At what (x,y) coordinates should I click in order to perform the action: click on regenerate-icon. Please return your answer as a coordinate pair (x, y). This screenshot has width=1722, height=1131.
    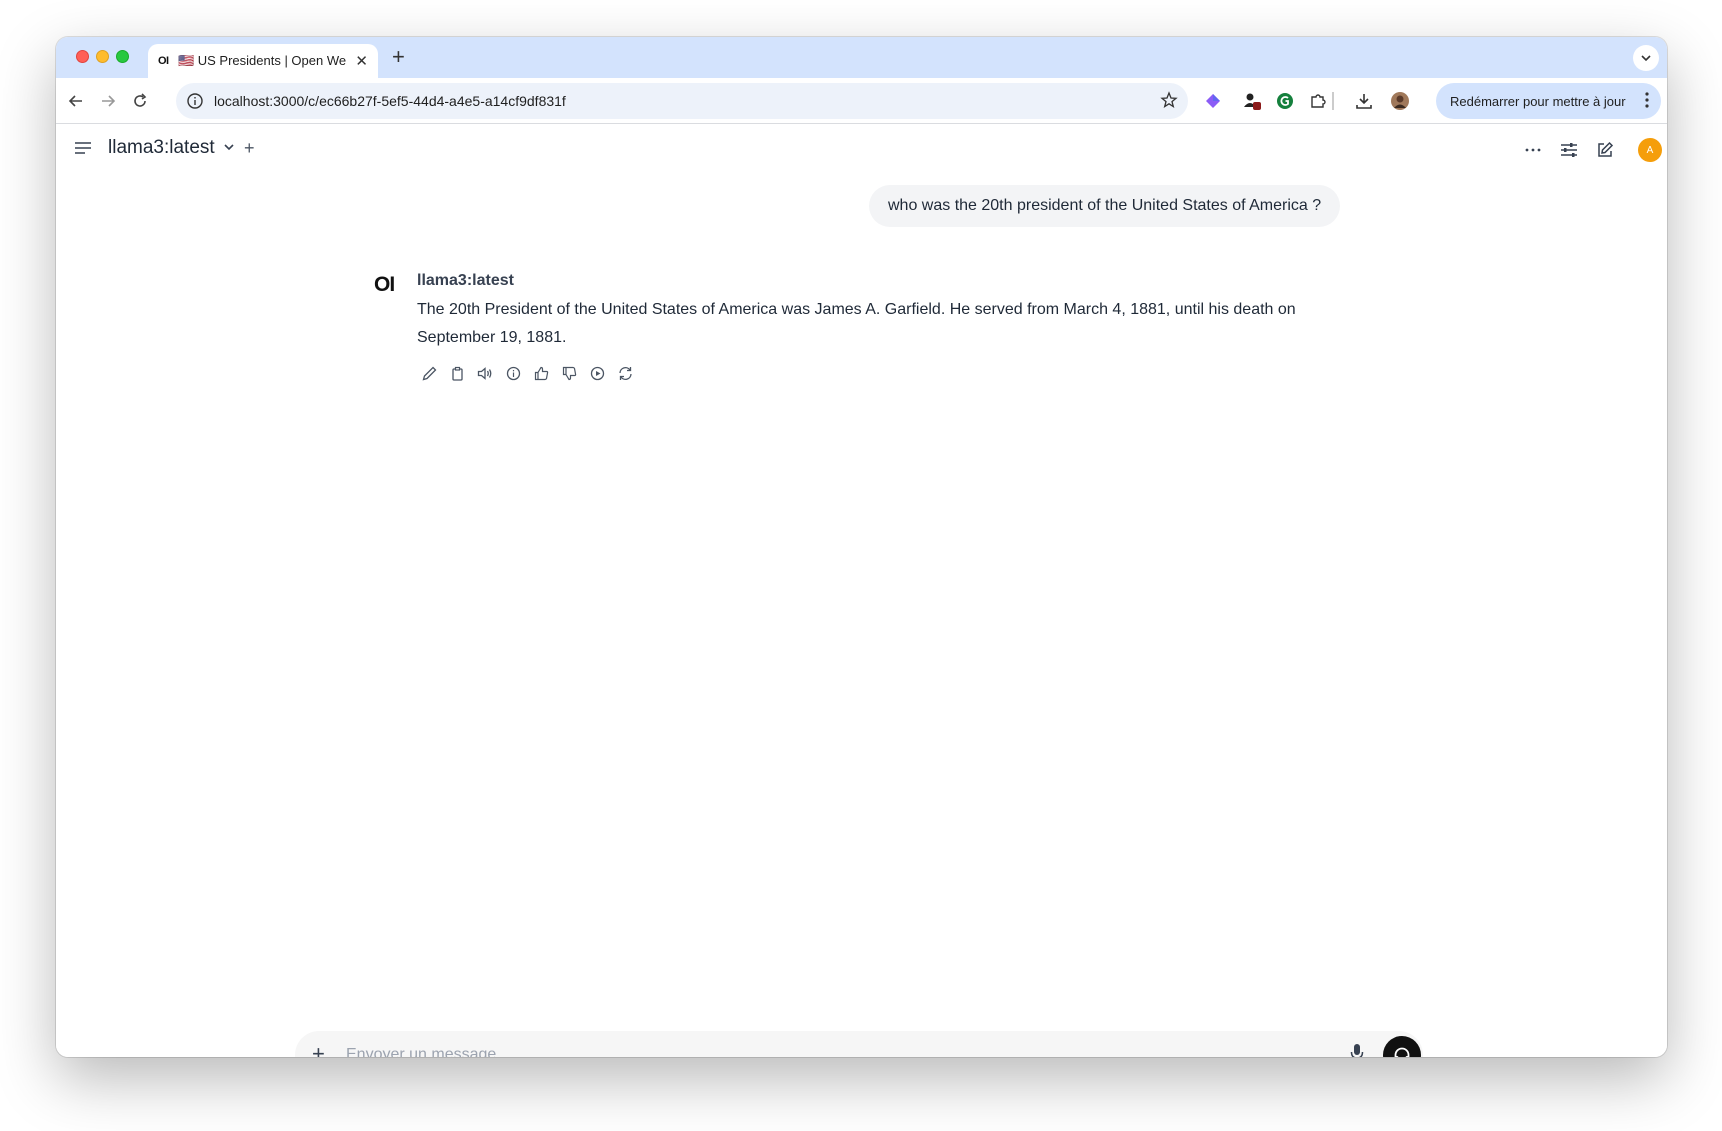
    Looking at the image, I should click on (625, 373).